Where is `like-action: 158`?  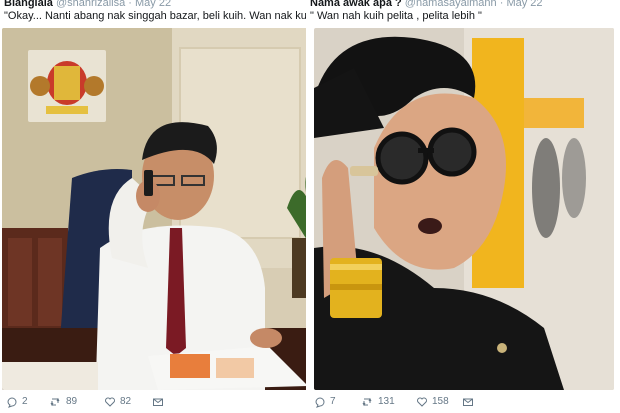
like-action: 158 is located at coordinates (432, 402).